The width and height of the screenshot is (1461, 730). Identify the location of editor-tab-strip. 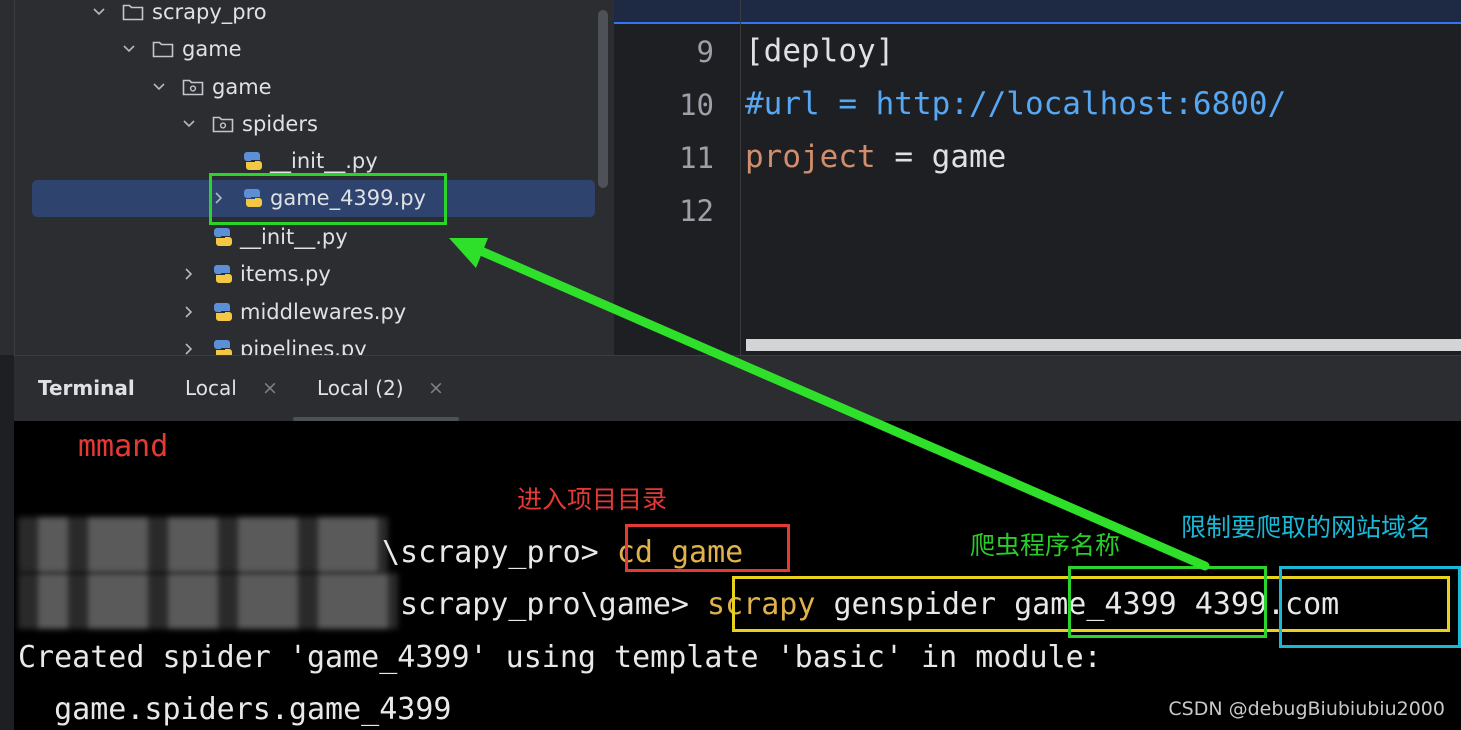
(1037, 12).